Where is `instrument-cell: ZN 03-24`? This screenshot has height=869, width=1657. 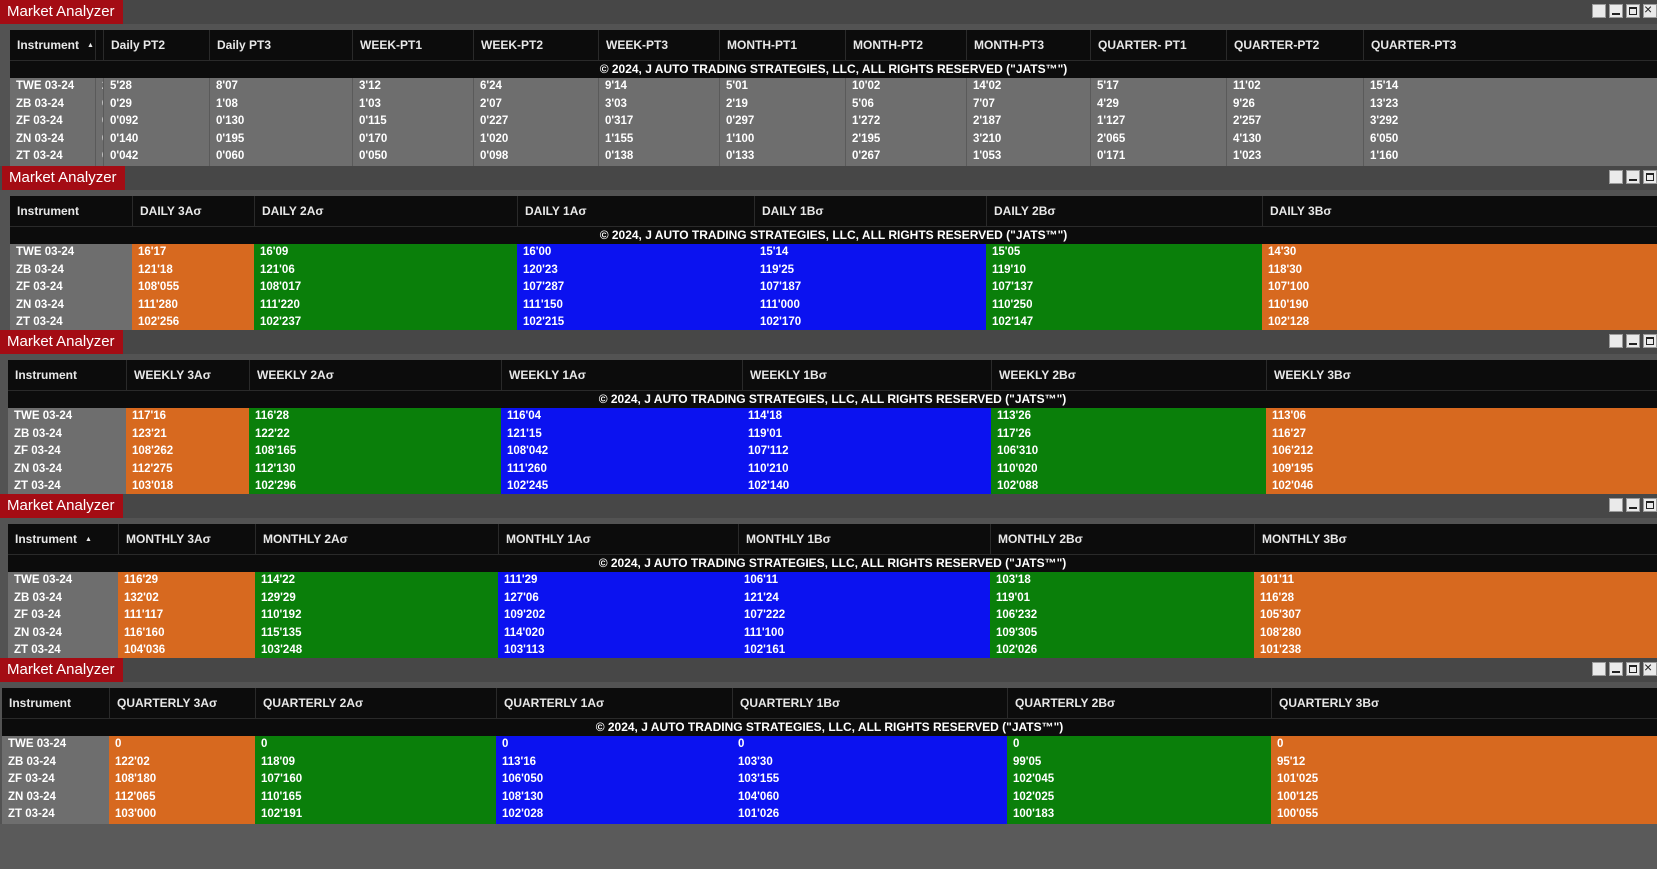 instrument-cell: ZN 03-24 is located at coordinates (71, 305).